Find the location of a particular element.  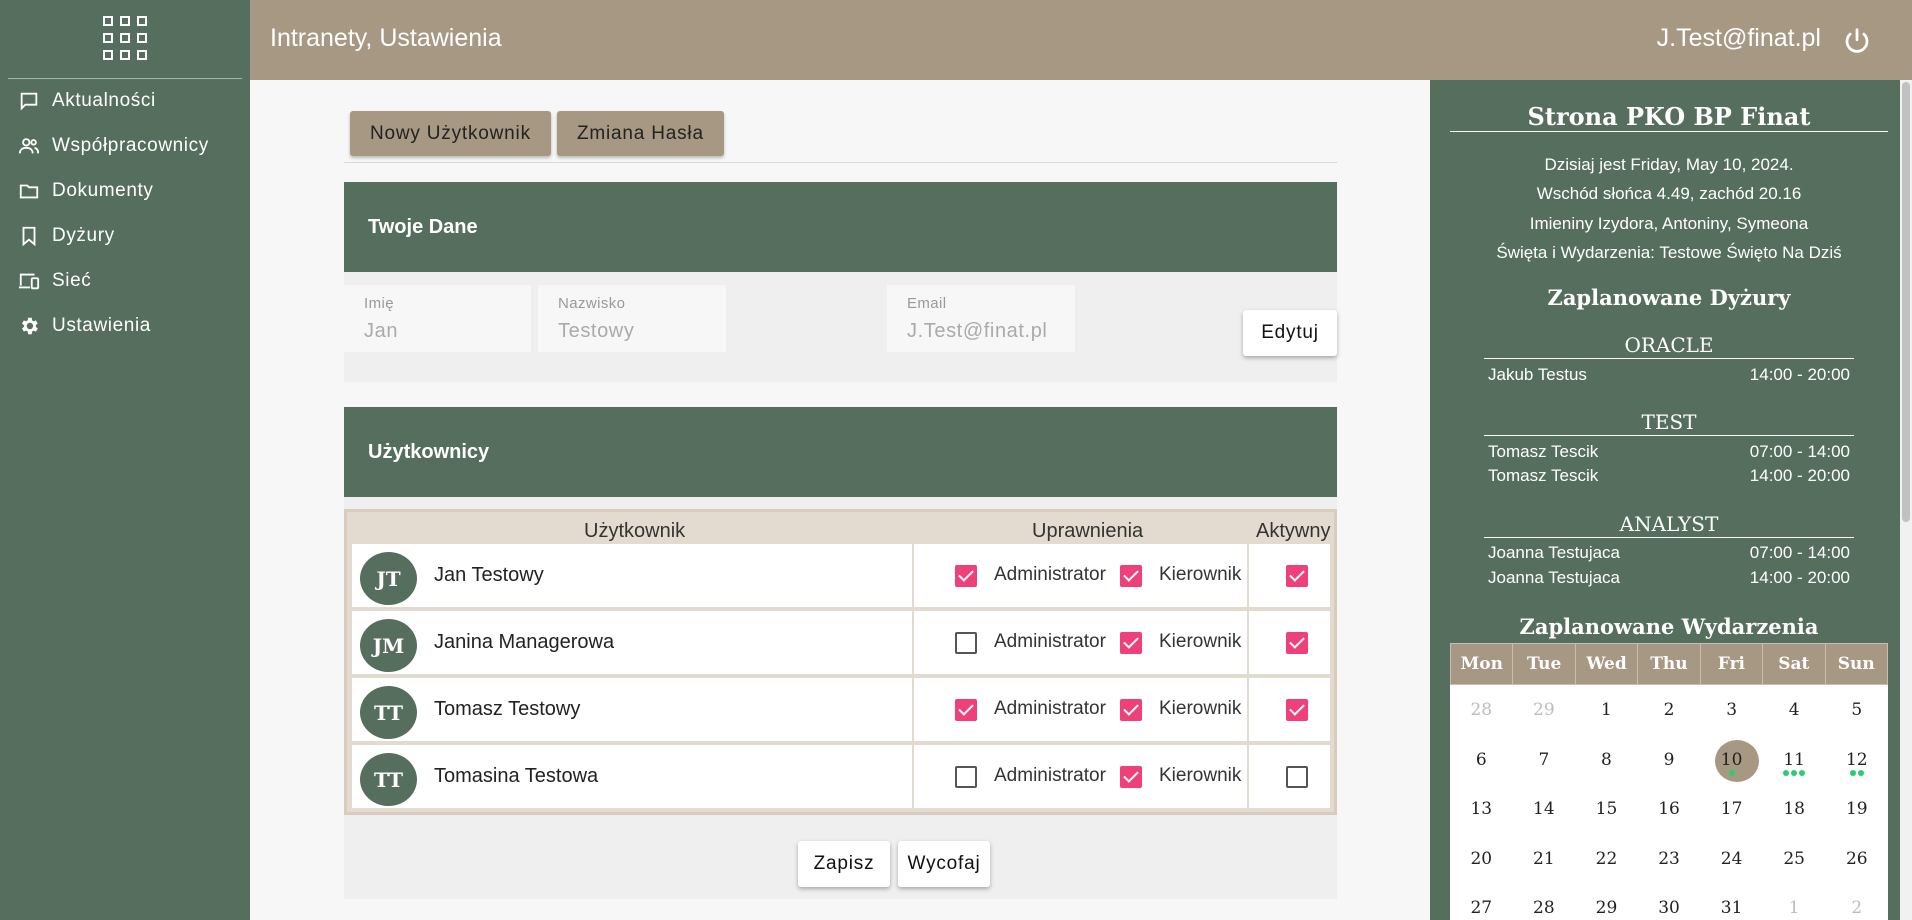

day-number: 24 is located at coordinates (1731, 858).